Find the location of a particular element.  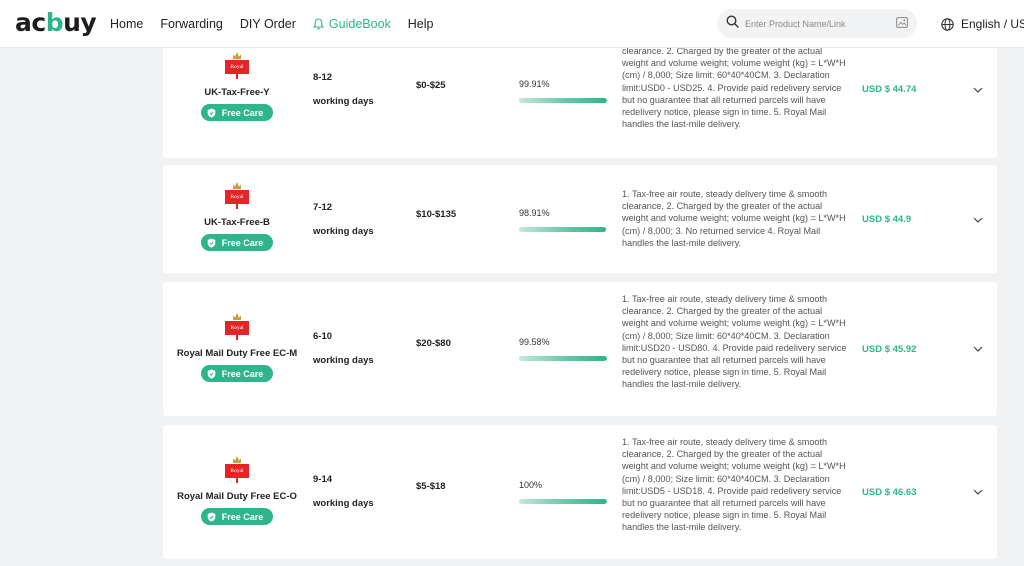

declared-value-range: $10-$135 is located at coordinates (436, 214).